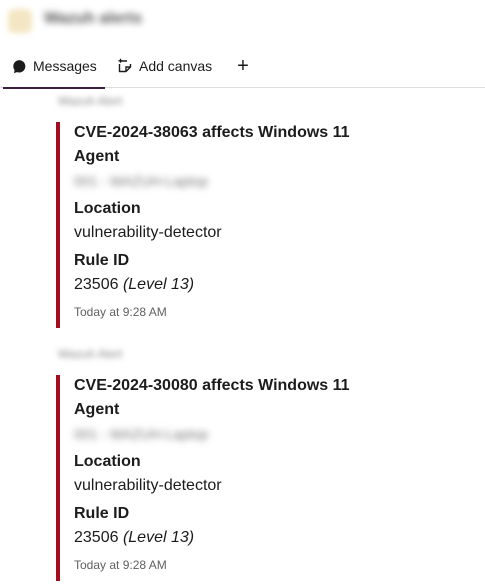 The image size is (485, 587). I want to click on alert-title: CVE-2024-38063 affects Windows 11, so click(212, 132).